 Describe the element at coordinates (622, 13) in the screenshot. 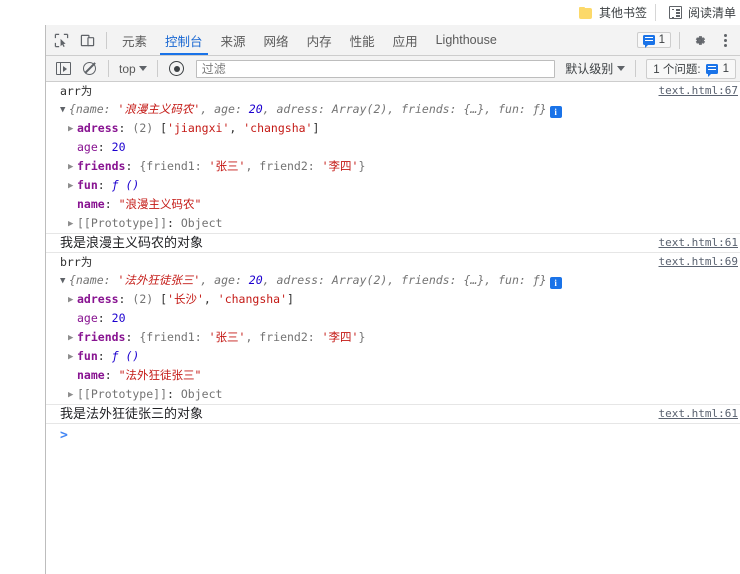

I see `bookmark-label: 其他书签` at that location.